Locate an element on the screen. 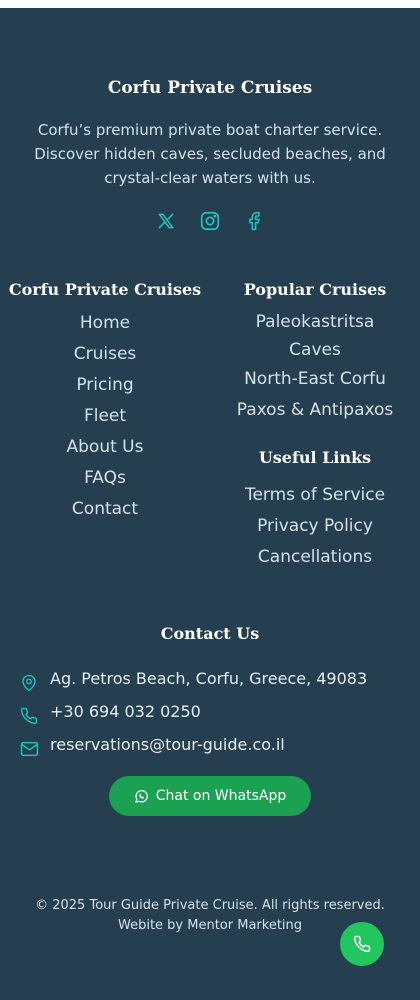  phone-text: +30 694 032 0250 is located at coordinates (125, 711).